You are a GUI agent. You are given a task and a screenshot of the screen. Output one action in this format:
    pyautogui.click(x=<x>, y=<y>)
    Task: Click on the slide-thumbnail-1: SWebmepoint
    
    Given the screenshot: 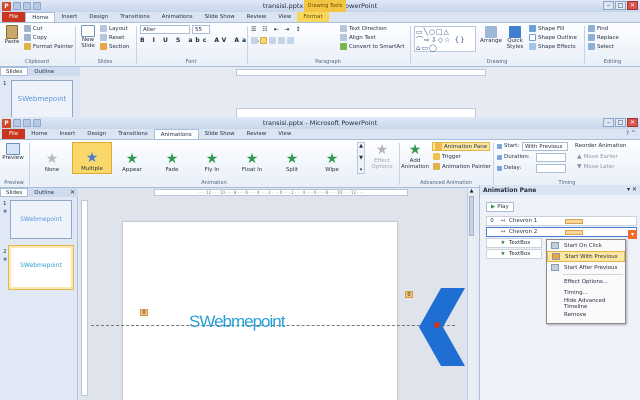 What is the action you would take?
    pyautogui.click(x=41, y=219)
    